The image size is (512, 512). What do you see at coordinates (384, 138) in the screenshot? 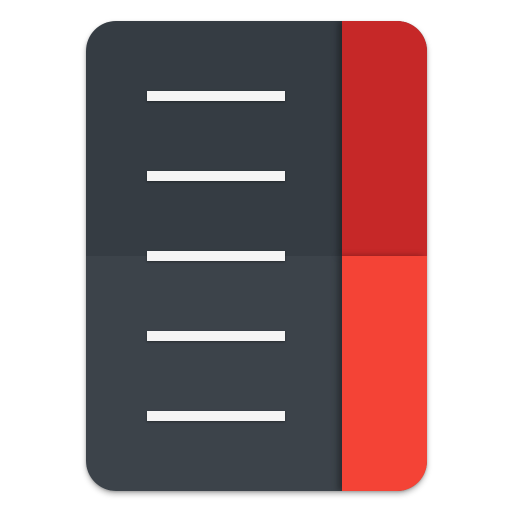
I see `red-strip-top` at bounding box center [384, 138].